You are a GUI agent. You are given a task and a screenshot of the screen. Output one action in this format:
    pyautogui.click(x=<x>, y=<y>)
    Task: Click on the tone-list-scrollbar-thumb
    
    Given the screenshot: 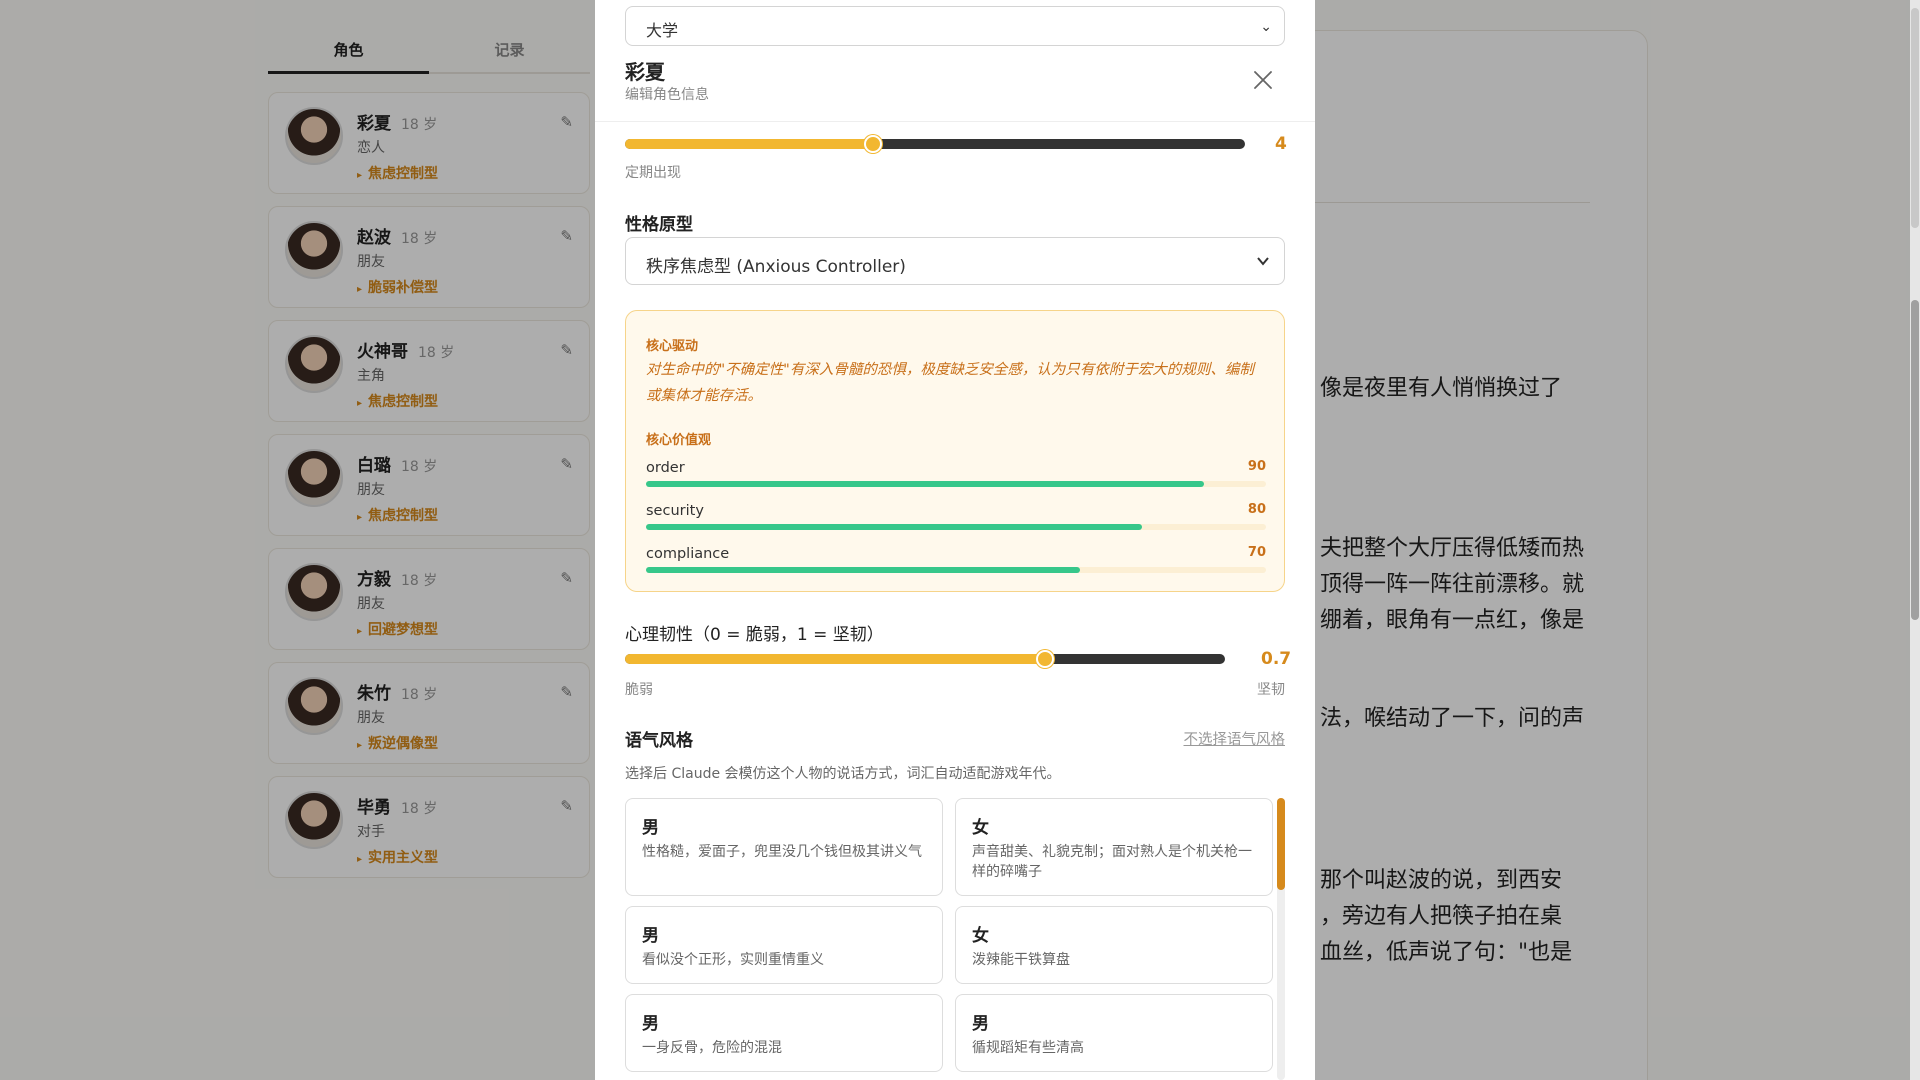 What is the action you would take?
    pyautogui.click(x=1281, y=844)
    